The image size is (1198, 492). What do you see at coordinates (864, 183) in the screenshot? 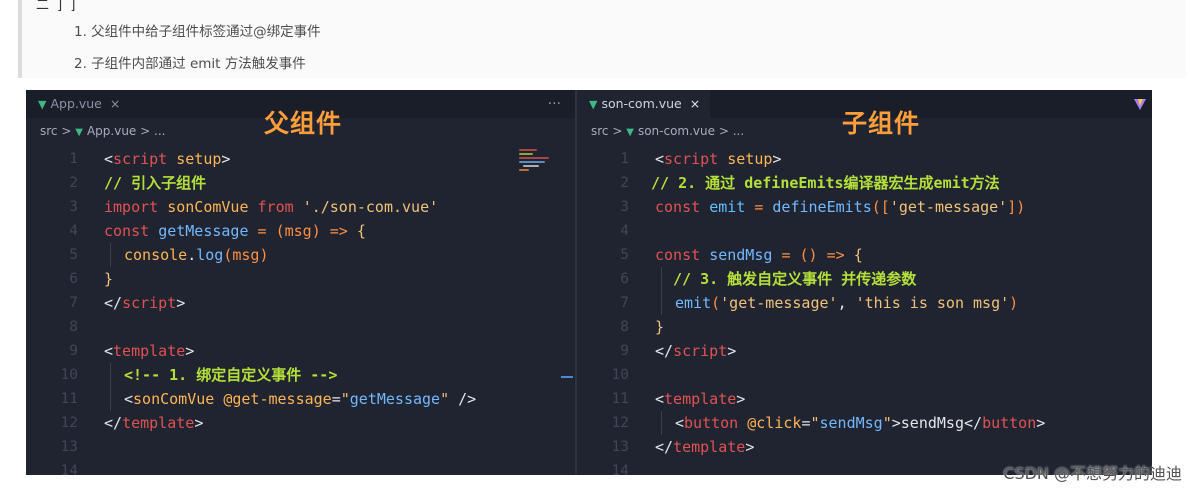
I see `code-line: 2// 2. 通过 defineEmits编译器宏生成emit方法` at bounding box center [864, 183].